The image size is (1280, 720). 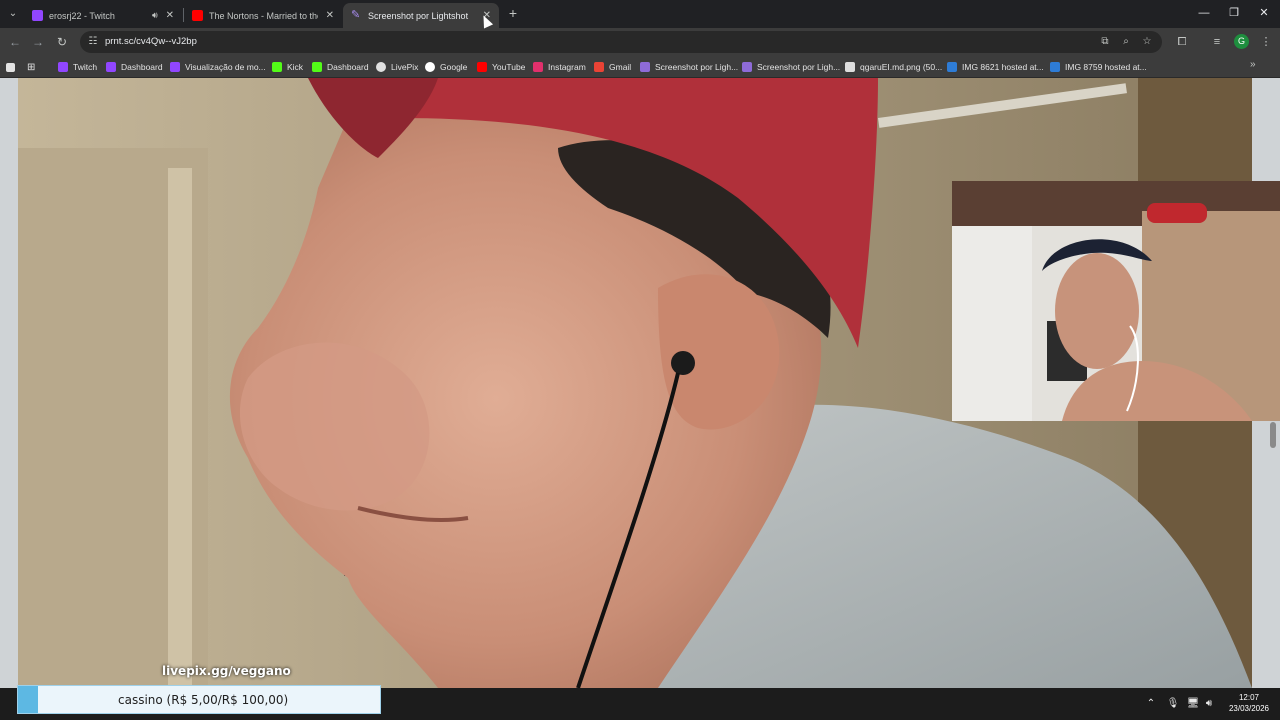 What do you see at coordinates (418, 15) in the screenshot?
I see `tab-title: Screenshot por Lightshot` at bounding box center [418, 15].